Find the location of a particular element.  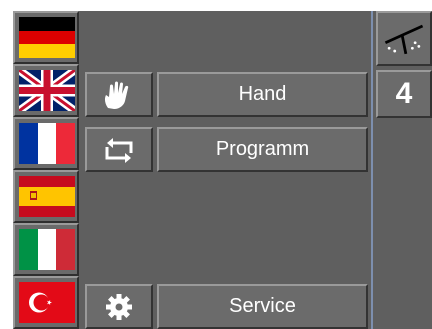

flag-uk-icon is located at coordinates (47, 90).